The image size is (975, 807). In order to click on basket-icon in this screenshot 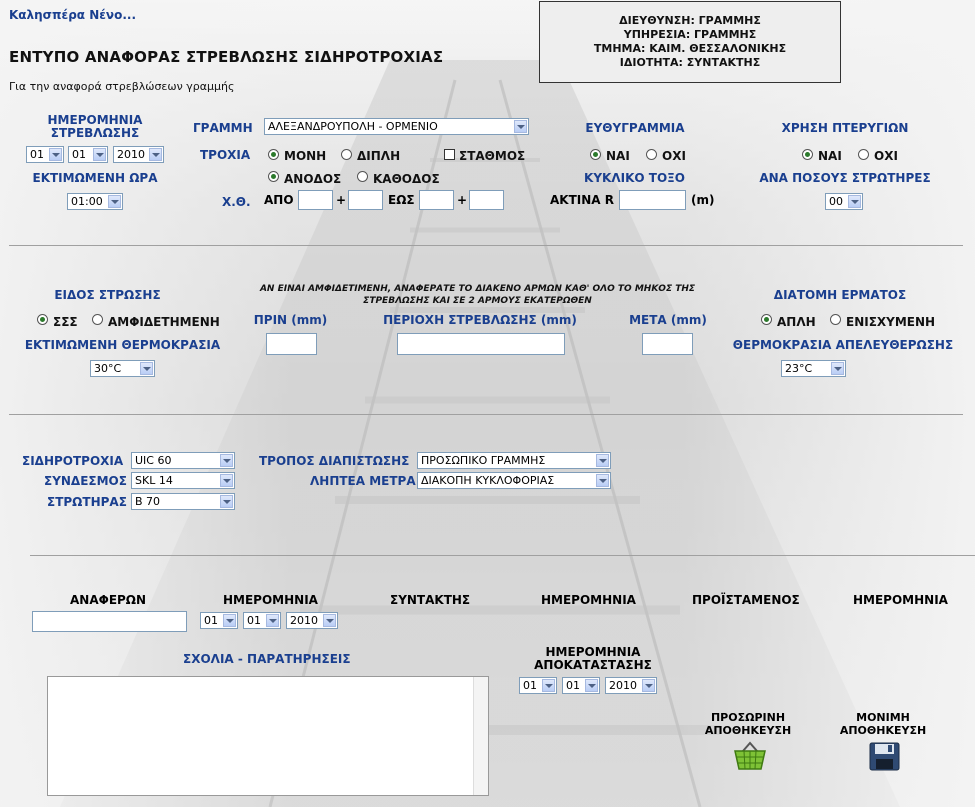, I will do `click(750, 756)`.